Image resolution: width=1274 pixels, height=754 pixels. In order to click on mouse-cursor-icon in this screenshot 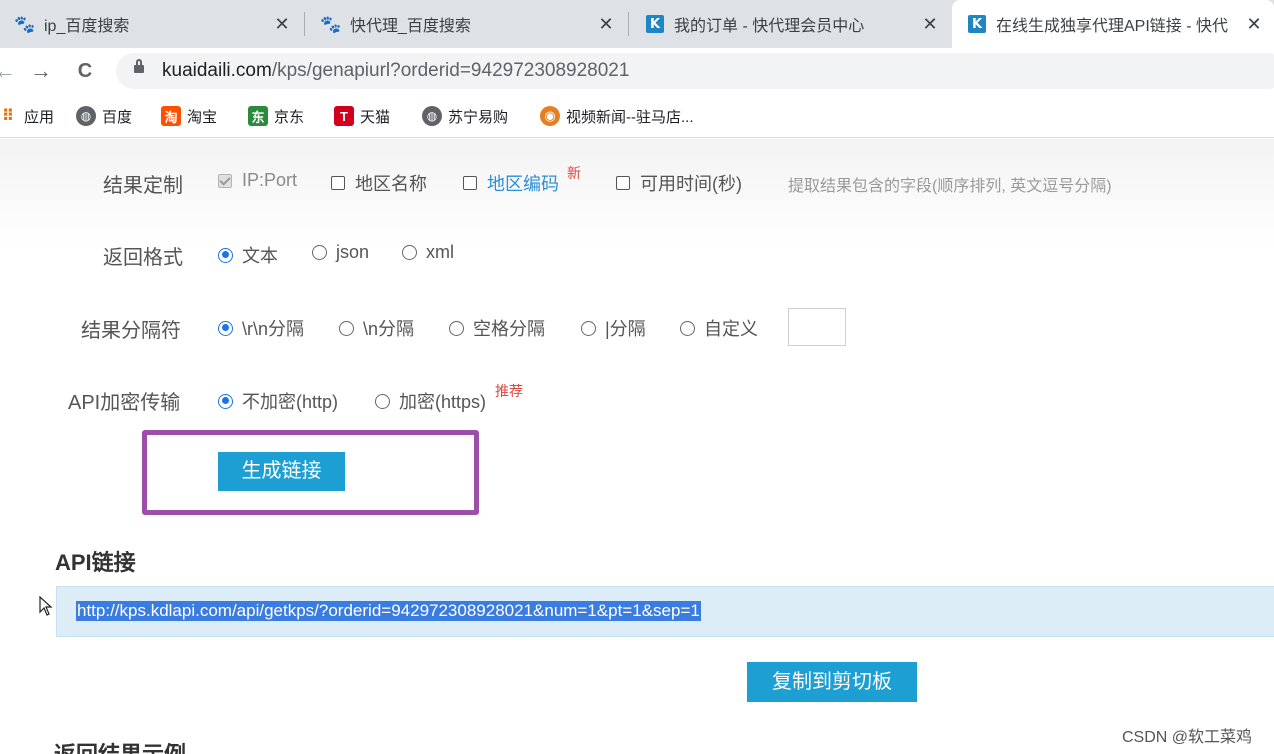, I will do `click(46, 606)`.